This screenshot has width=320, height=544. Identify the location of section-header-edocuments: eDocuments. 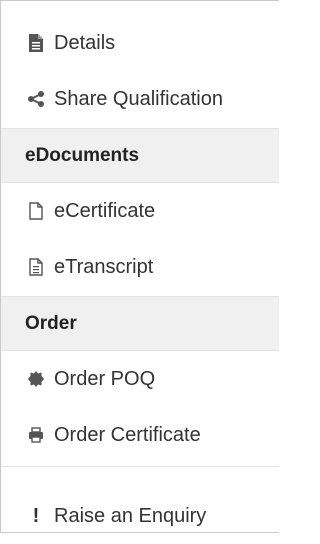
(140, 155).